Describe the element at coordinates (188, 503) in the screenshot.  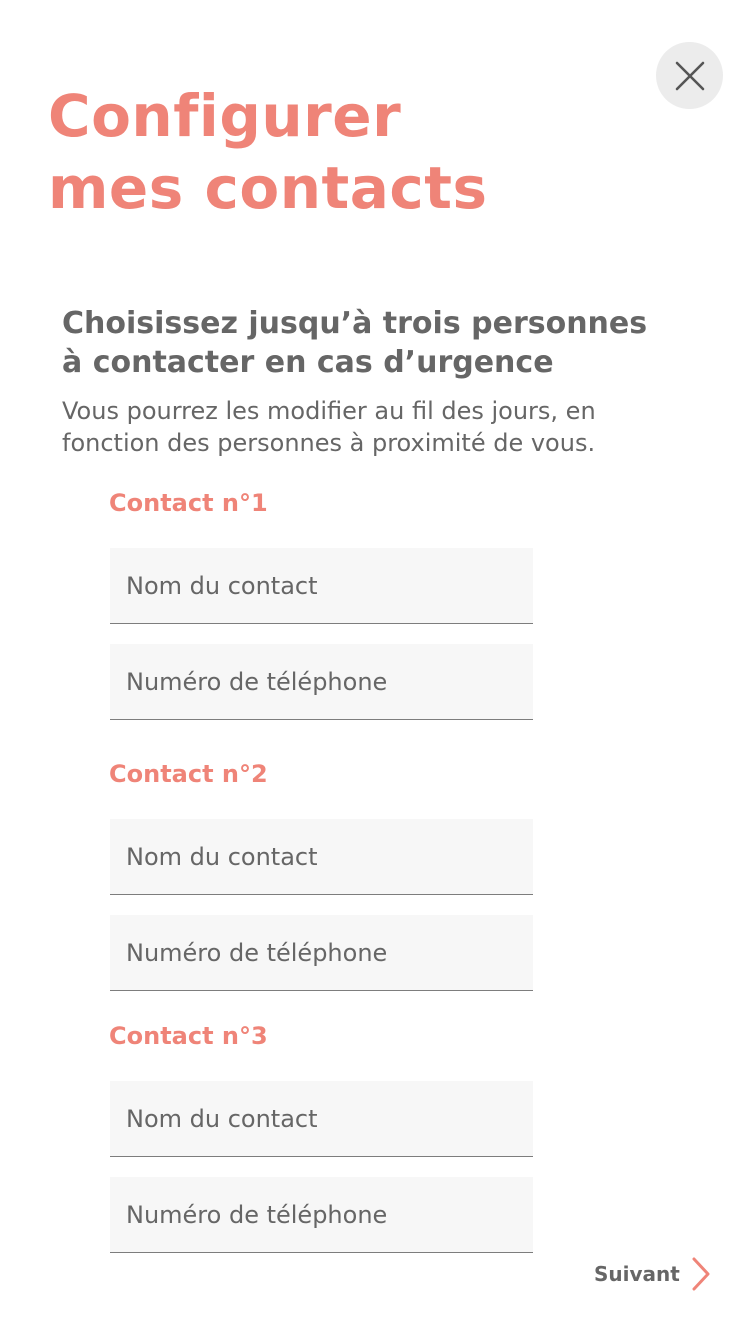
I see `contact-1-label: Contact n°1` at that location.